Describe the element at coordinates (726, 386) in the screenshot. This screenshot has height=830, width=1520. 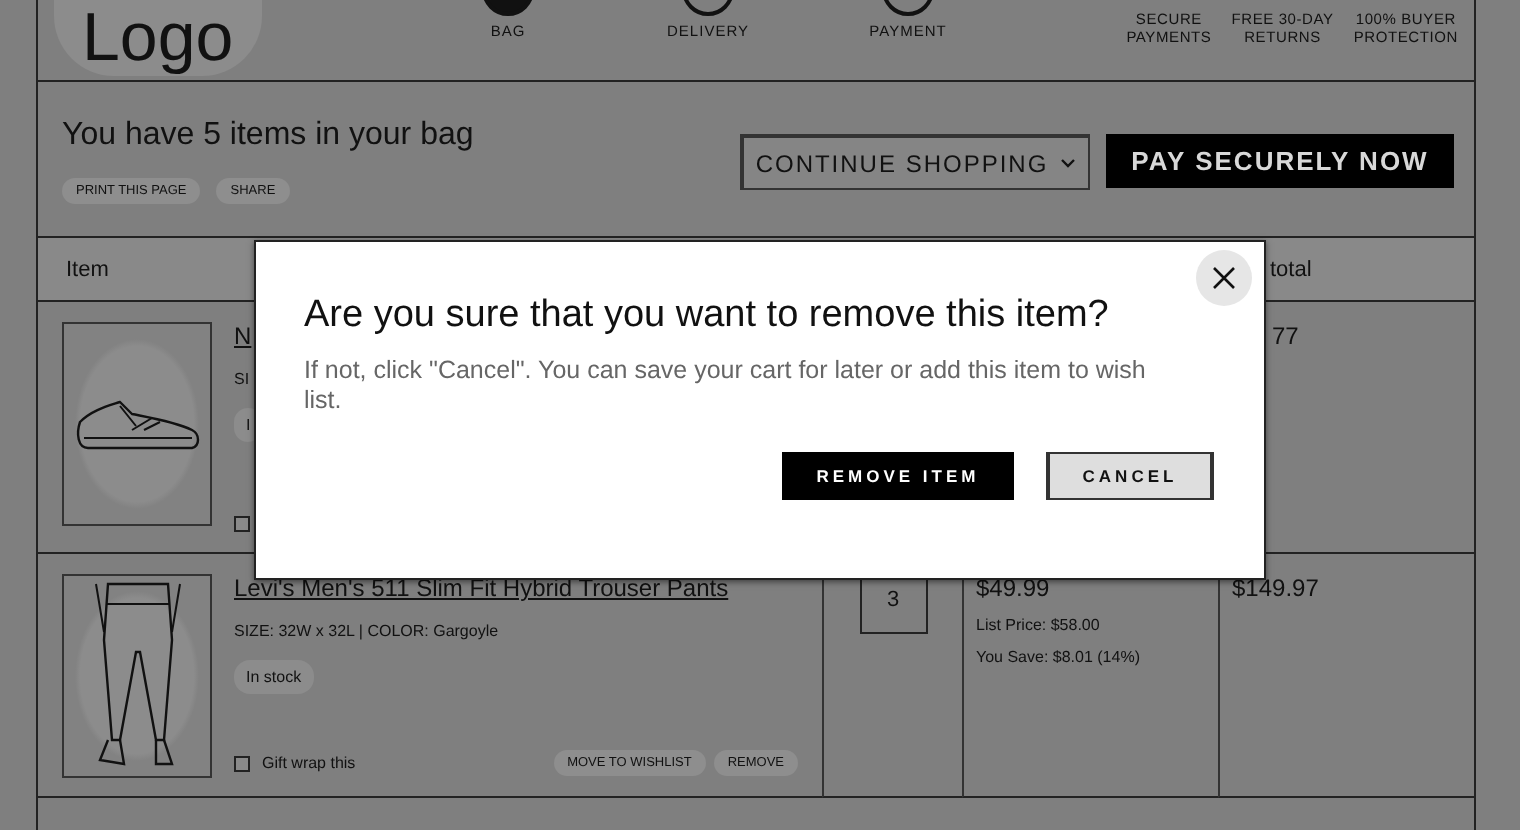
I see `dialog-message: If not, click "Cancel". You can save your cart for later or add this item to wish list.` at that location.